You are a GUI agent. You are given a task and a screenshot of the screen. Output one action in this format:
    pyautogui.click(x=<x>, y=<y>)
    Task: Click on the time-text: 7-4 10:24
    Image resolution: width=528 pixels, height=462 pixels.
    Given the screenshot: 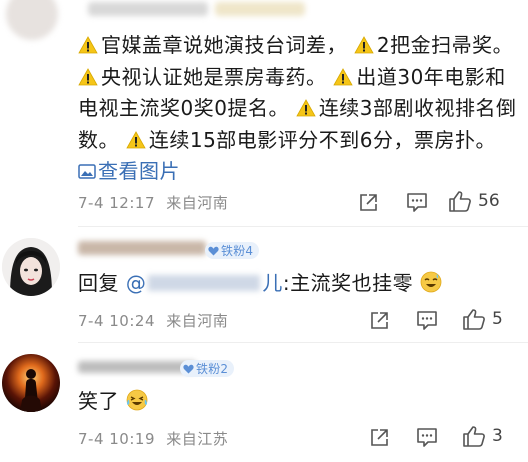 What is the action you would take?
    pyautogui.click(x=116, y=321)
    